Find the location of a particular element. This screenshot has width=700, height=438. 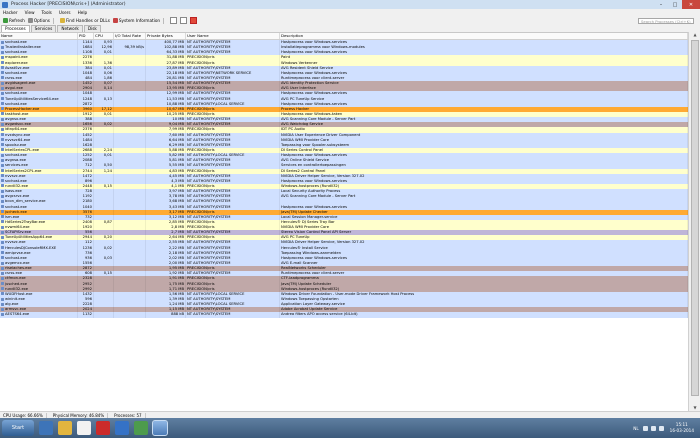

menu-view: View is located at coordinates (30, 12).